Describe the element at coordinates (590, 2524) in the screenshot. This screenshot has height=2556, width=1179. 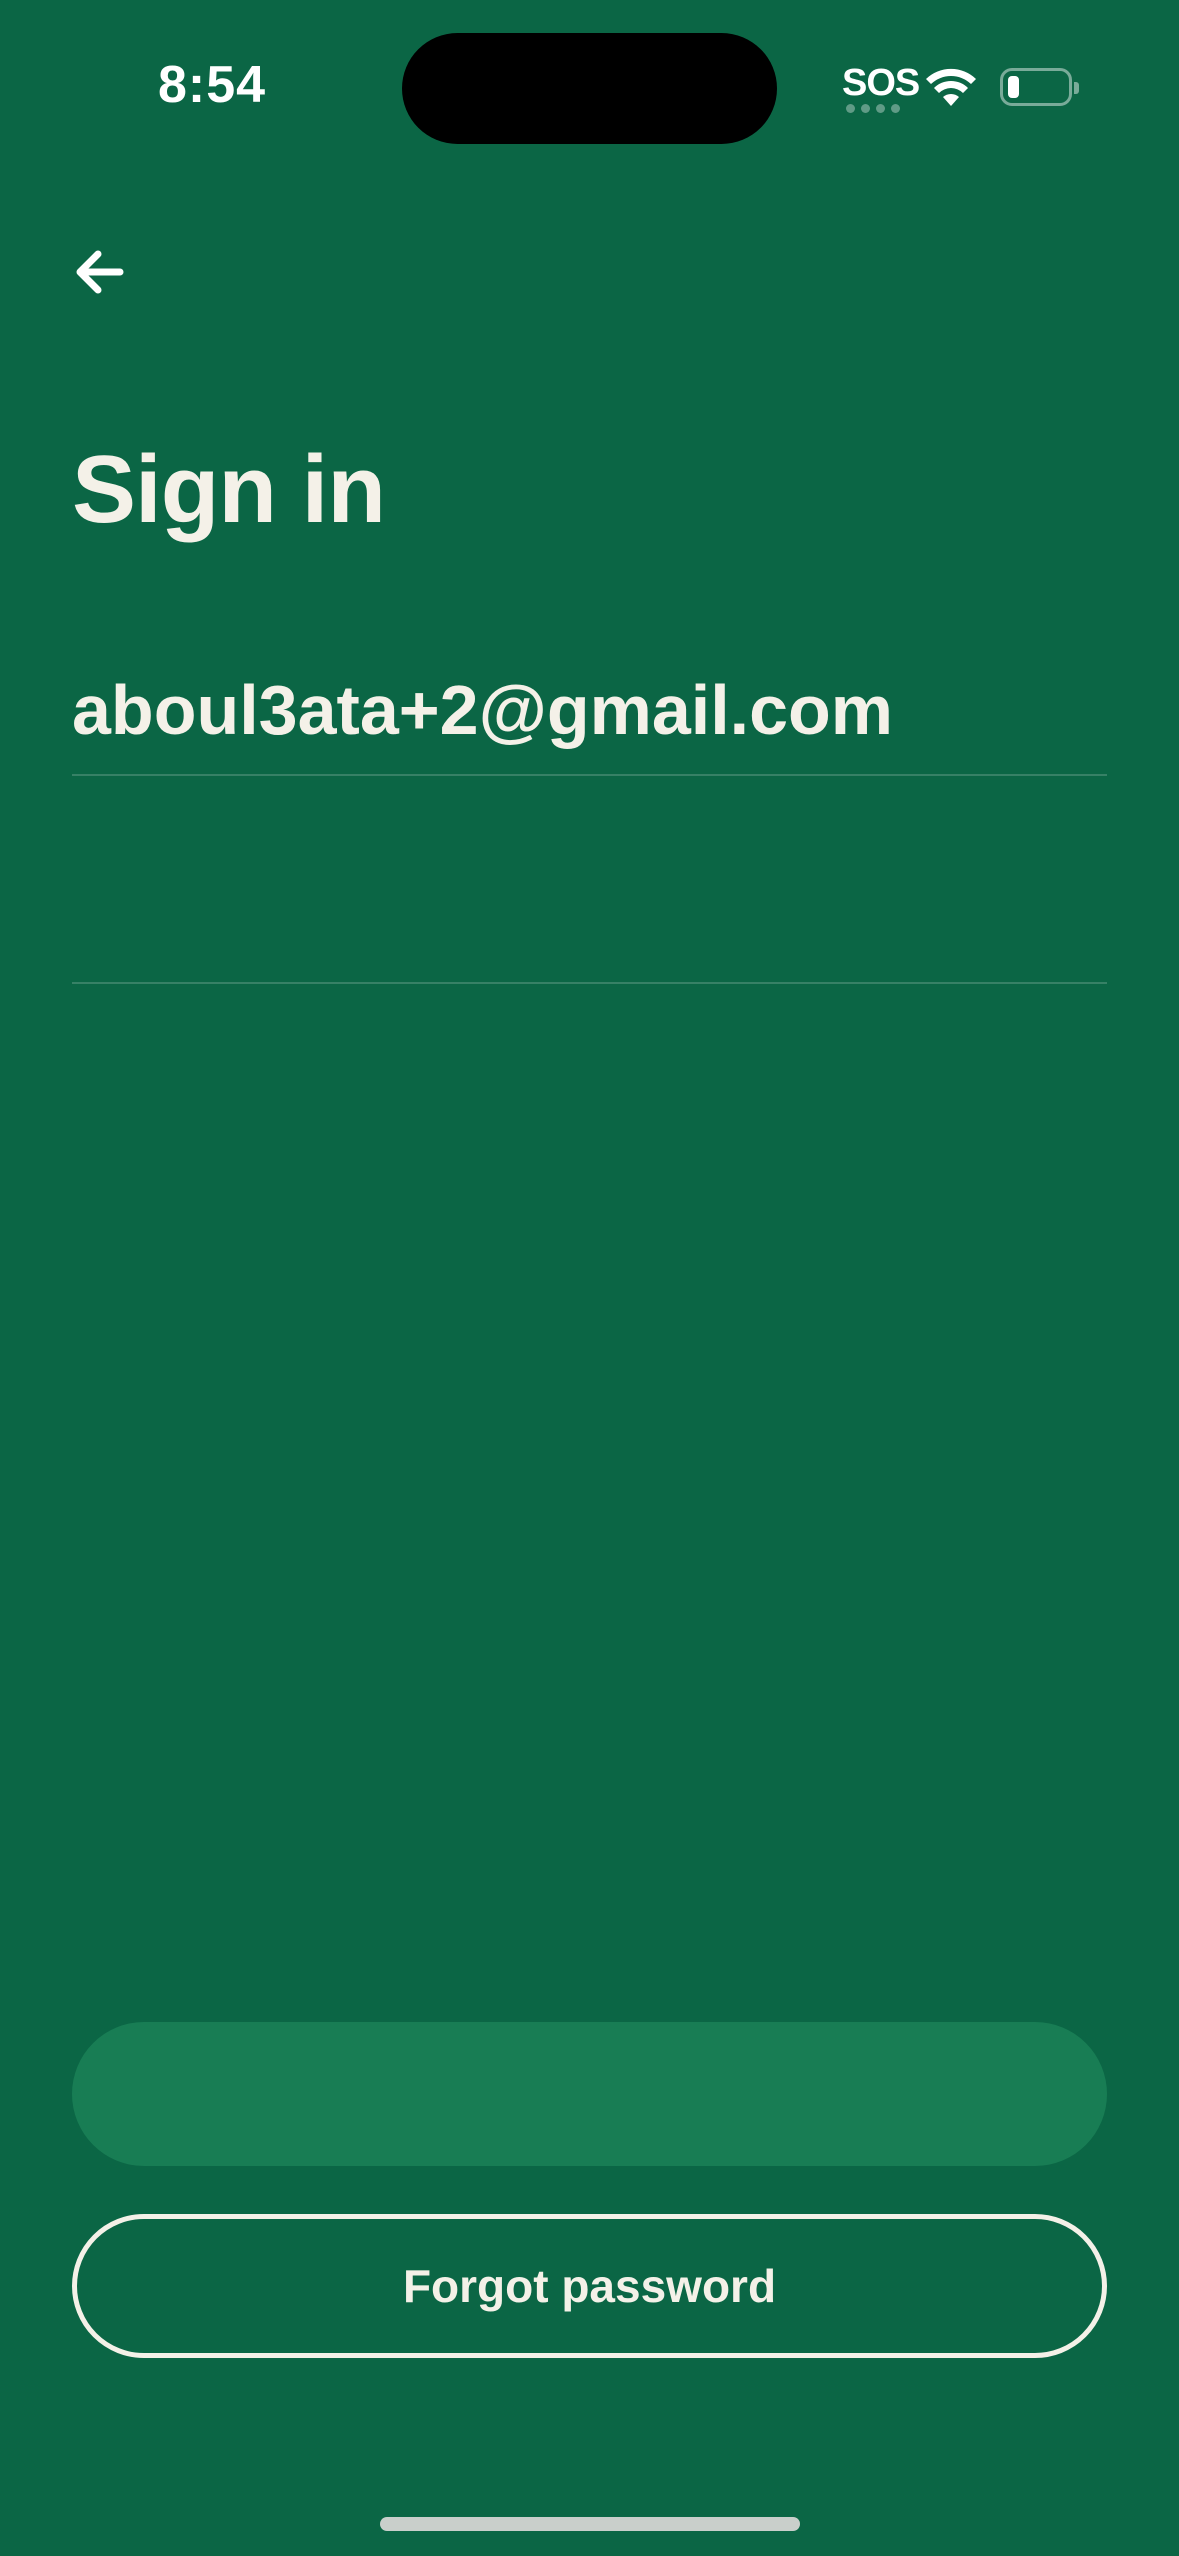
I see `home-indicator` at that location.